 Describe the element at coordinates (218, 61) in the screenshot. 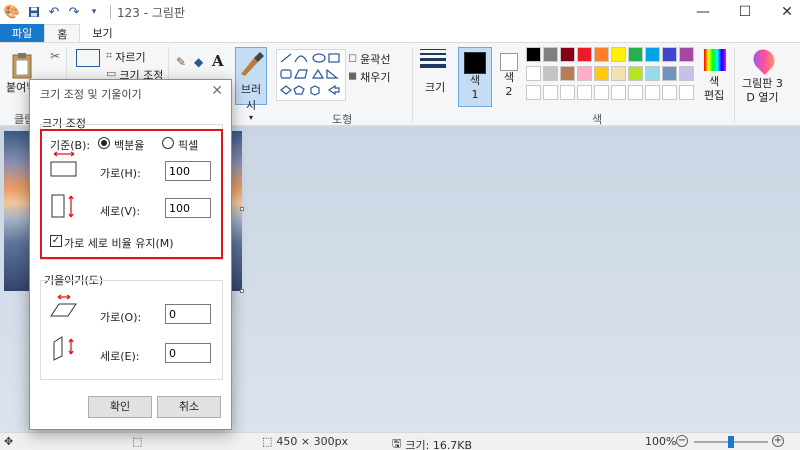

I see `text-tool-icon: A` at that location.